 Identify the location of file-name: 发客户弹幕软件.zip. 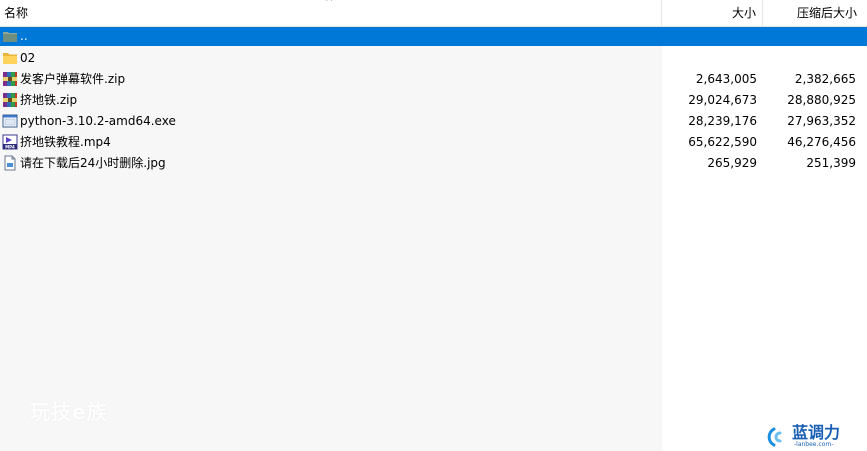
(73, 79).